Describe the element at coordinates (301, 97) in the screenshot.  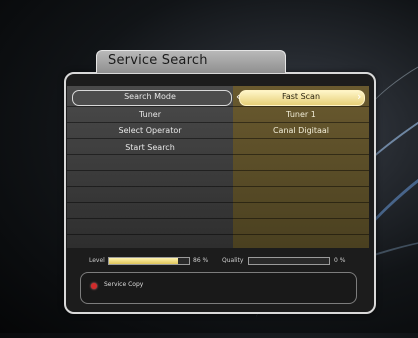
I see `row-value-search-mode: Fast Scan` at that location.